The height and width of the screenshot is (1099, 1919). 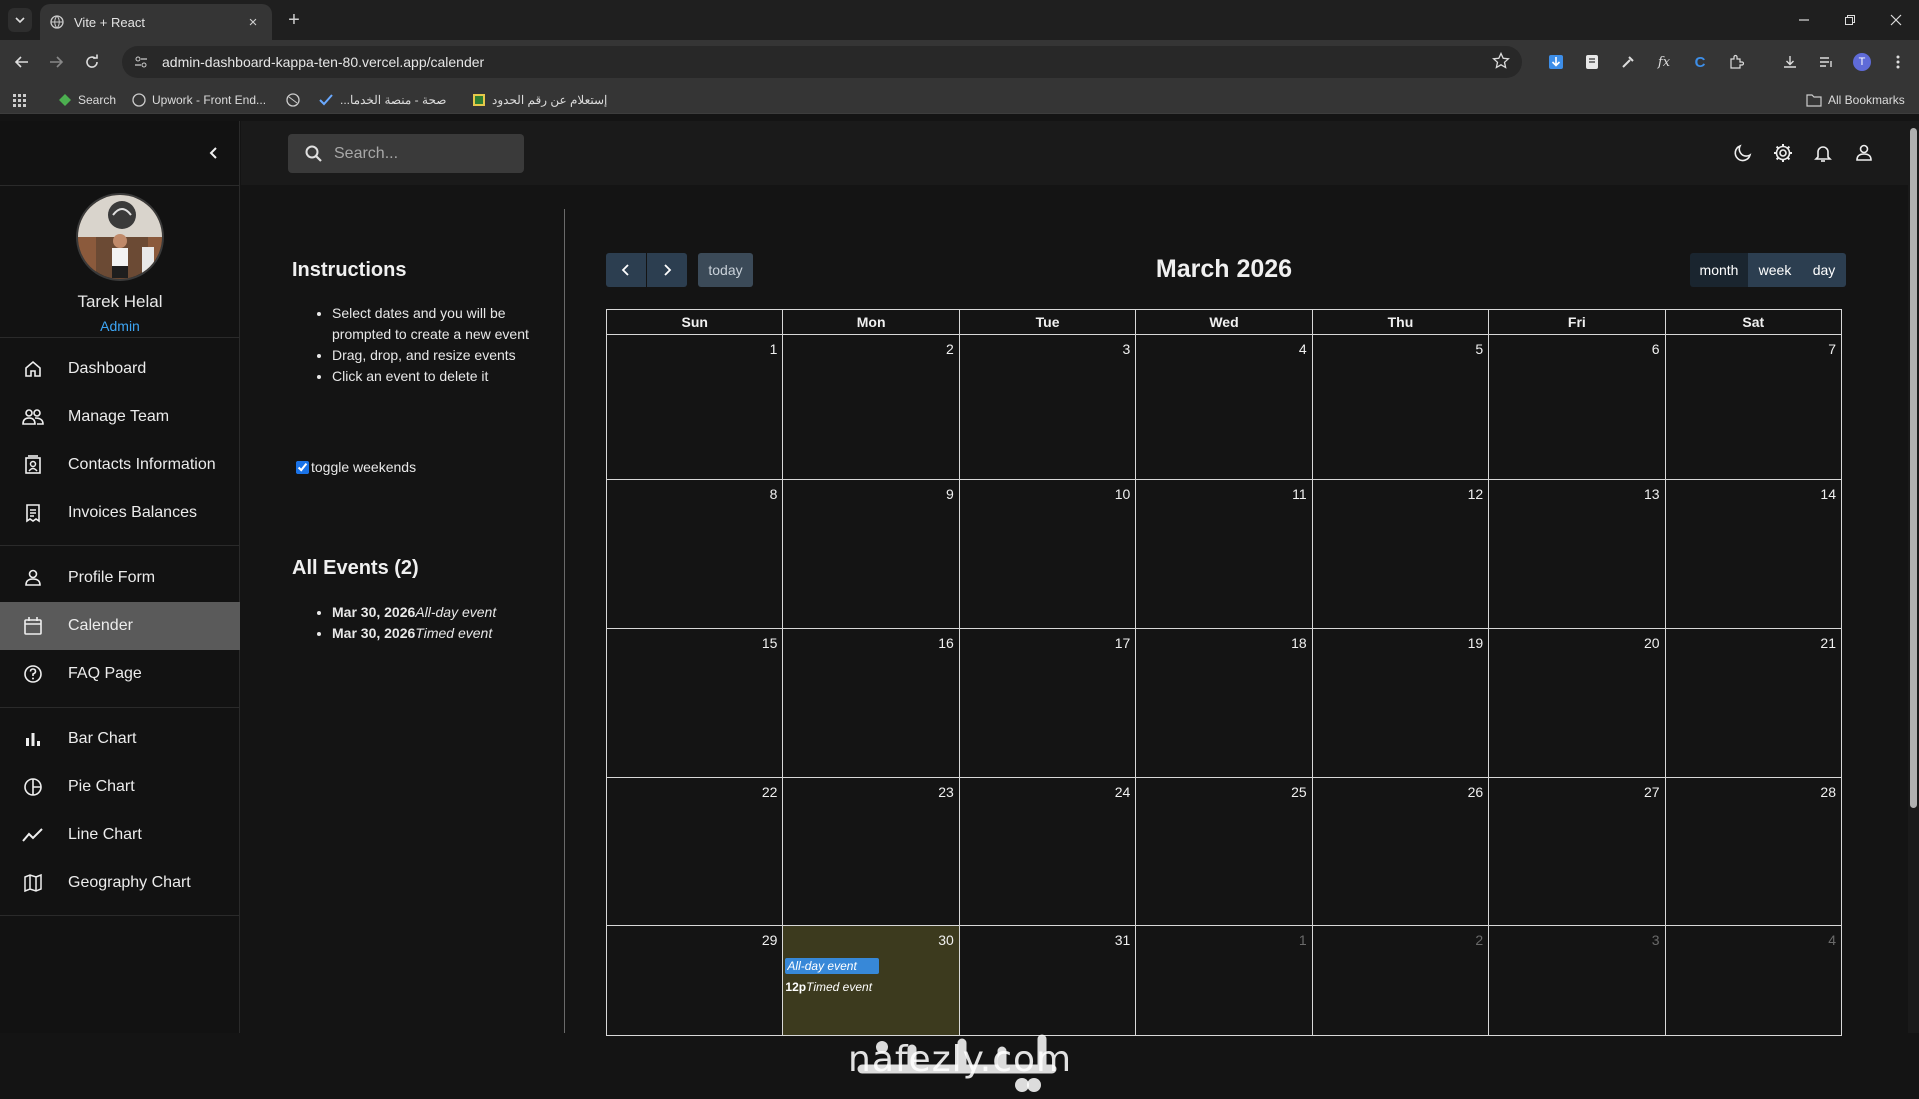 What do you see at coordinates (120, 626) in the screenshot?
I see `sidebar-item-calender: Calender` at bounding box center [120, 626].